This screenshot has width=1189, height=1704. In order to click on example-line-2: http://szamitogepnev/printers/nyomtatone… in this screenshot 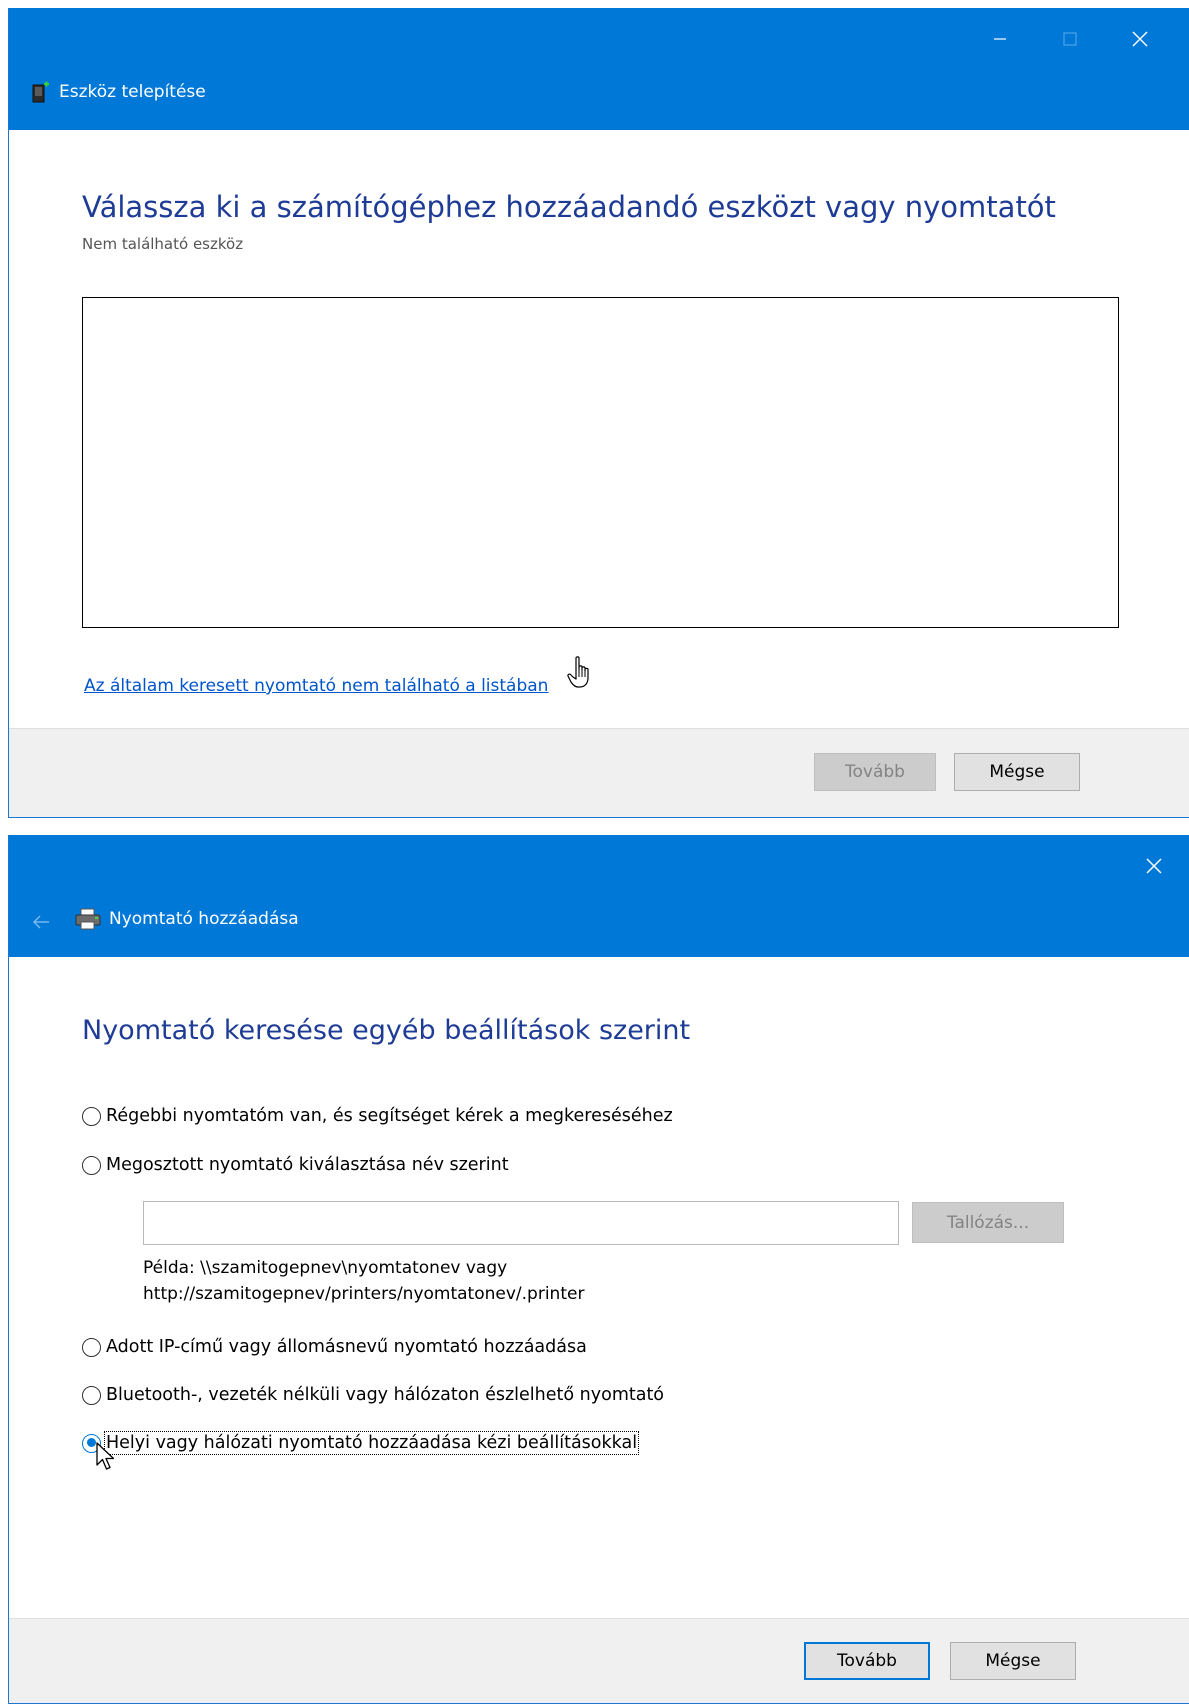, I will do `click(364, 1294)`.